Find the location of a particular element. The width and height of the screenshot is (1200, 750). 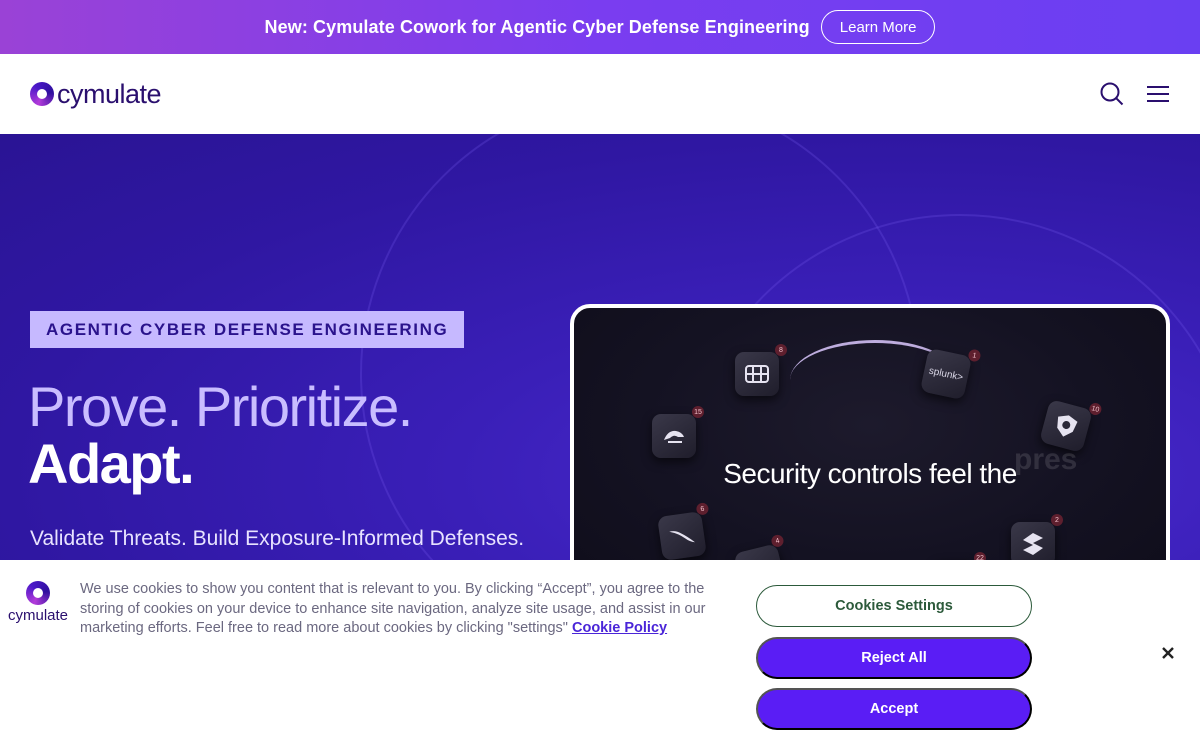

zscaler-icon: 15 is located at coordinates (678, 432).